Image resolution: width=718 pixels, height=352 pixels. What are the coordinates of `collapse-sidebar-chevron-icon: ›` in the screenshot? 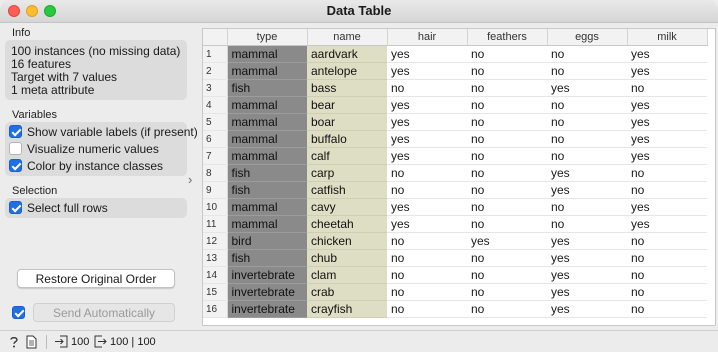 It's located at (190, 179).